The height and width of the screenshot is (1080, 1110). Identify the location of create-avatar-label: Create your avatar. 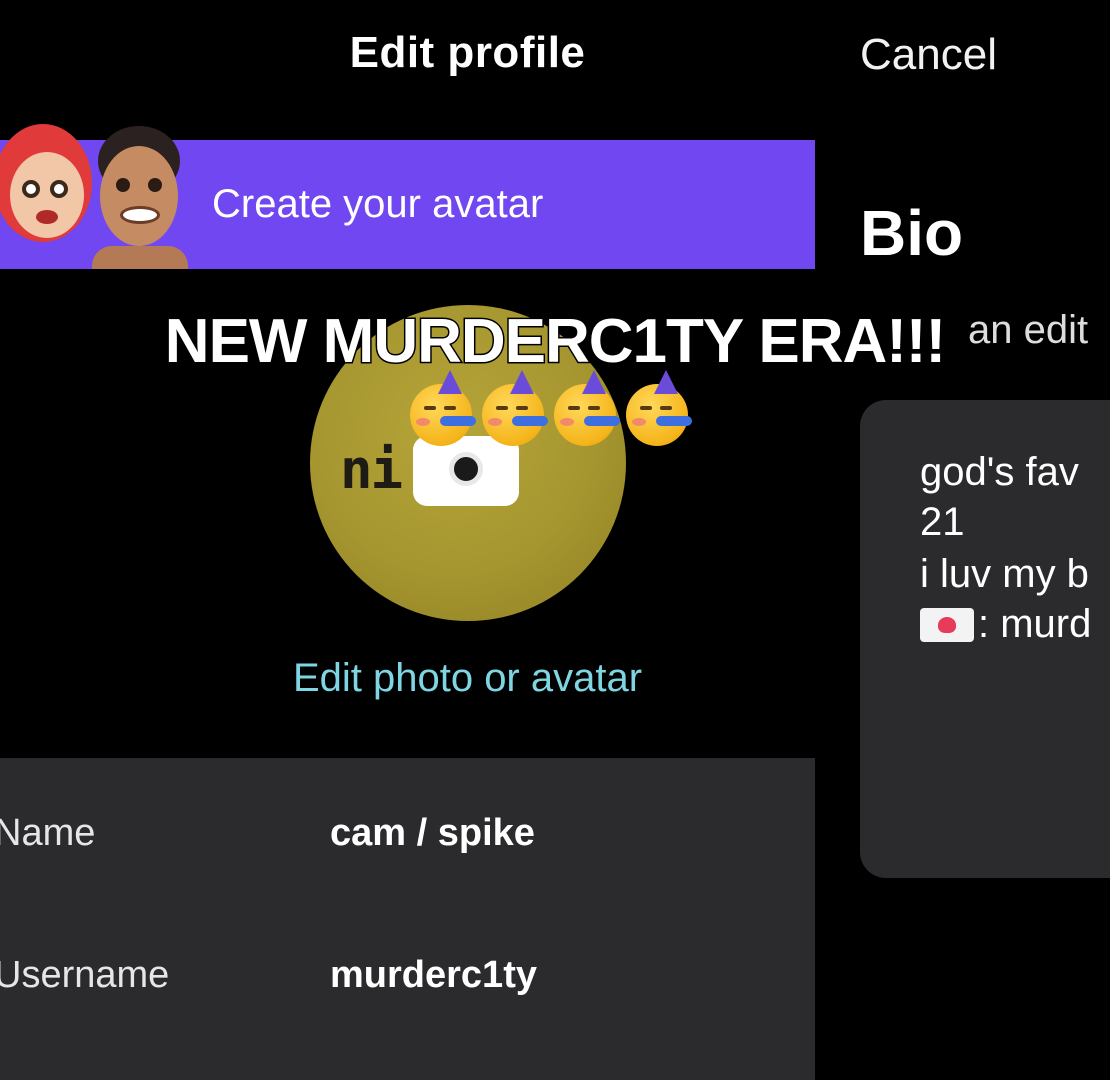
(377, 204).